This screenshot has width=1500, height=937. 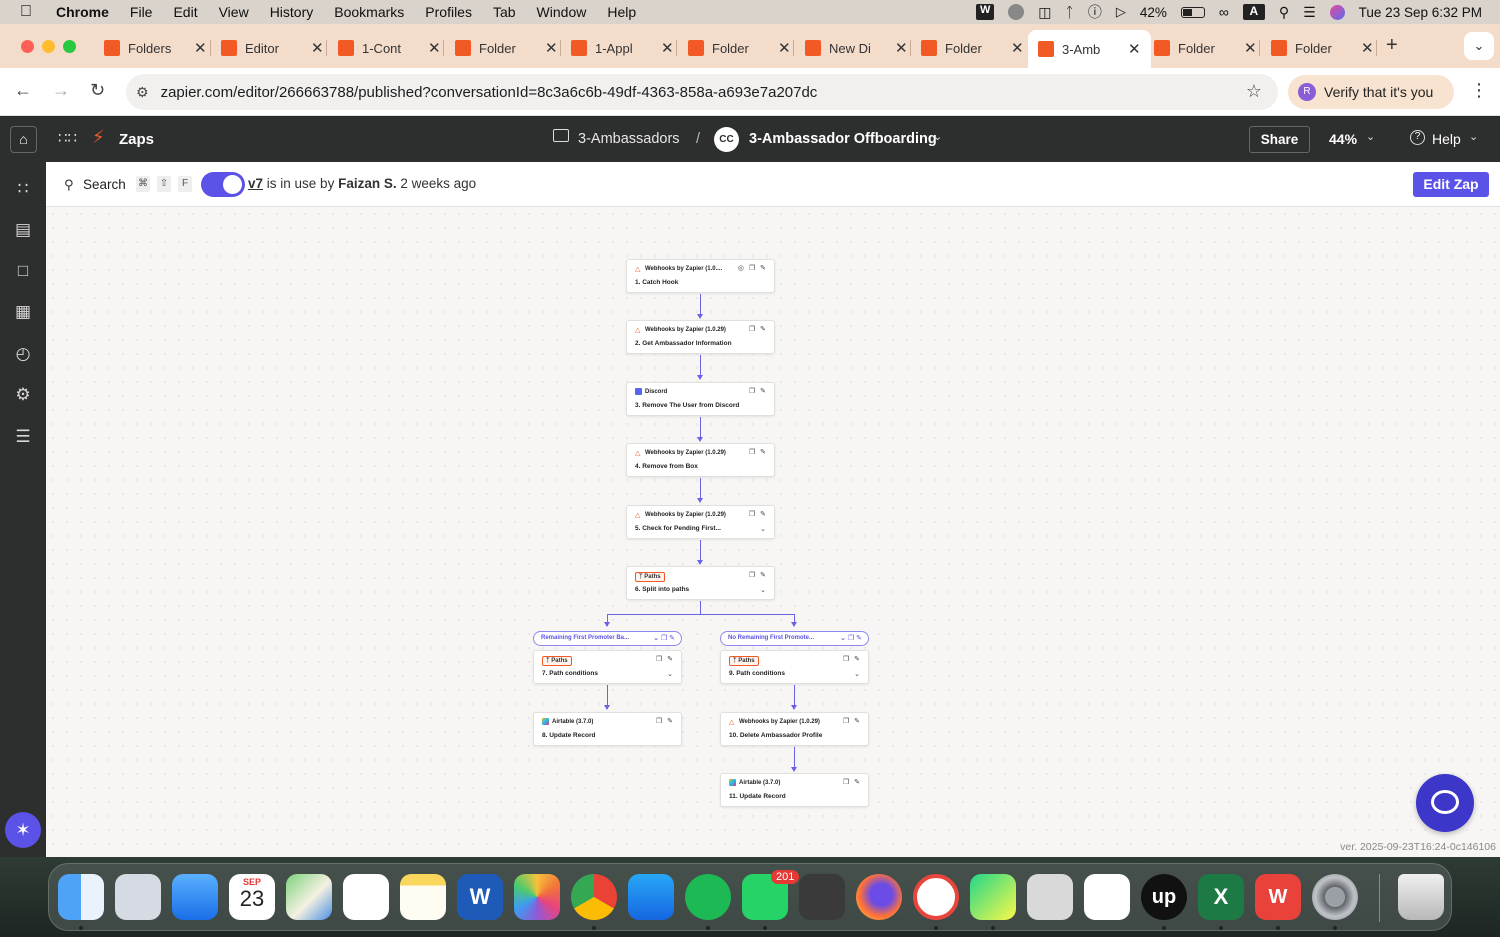 What do you see at coordinates (48, 46) in the screenshot?
I see `window-minimize-button` at bounding box center [48, 46].